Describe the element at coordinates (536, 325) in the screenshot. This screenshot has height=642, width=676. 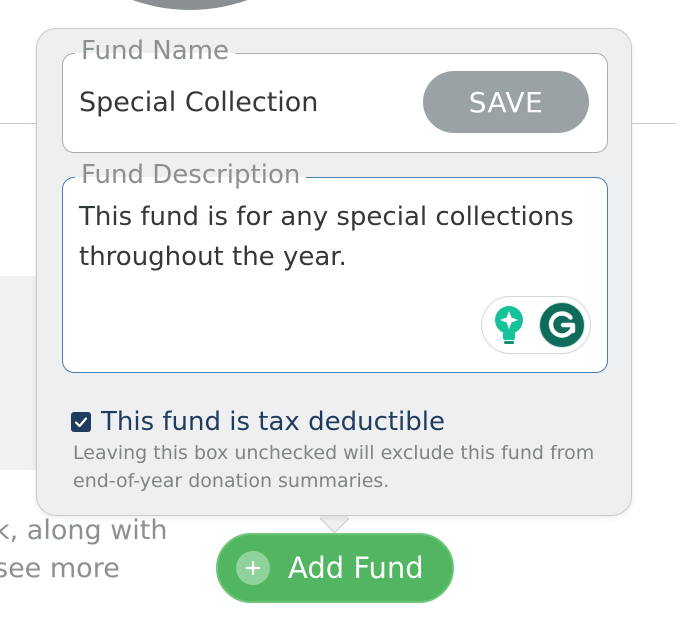
I see `grammarly-widget` at that location.